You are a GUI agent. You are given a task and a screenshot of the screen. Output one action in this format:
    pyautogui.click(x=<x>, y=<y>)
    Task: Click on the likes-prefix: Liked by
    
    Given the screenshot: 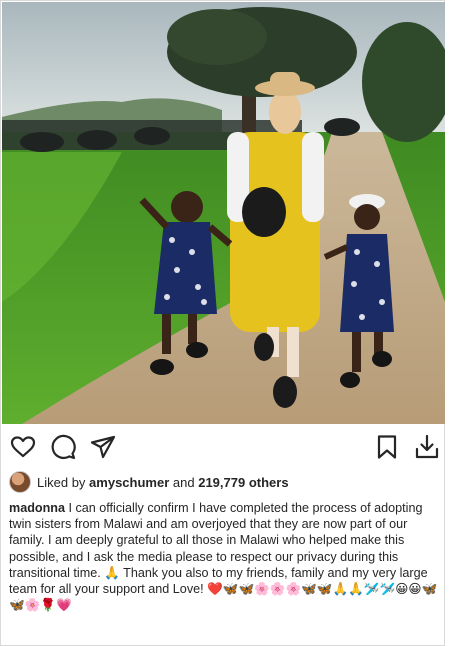 What is the action you would take?
    pyautogui.click(x=61, y=482)
    